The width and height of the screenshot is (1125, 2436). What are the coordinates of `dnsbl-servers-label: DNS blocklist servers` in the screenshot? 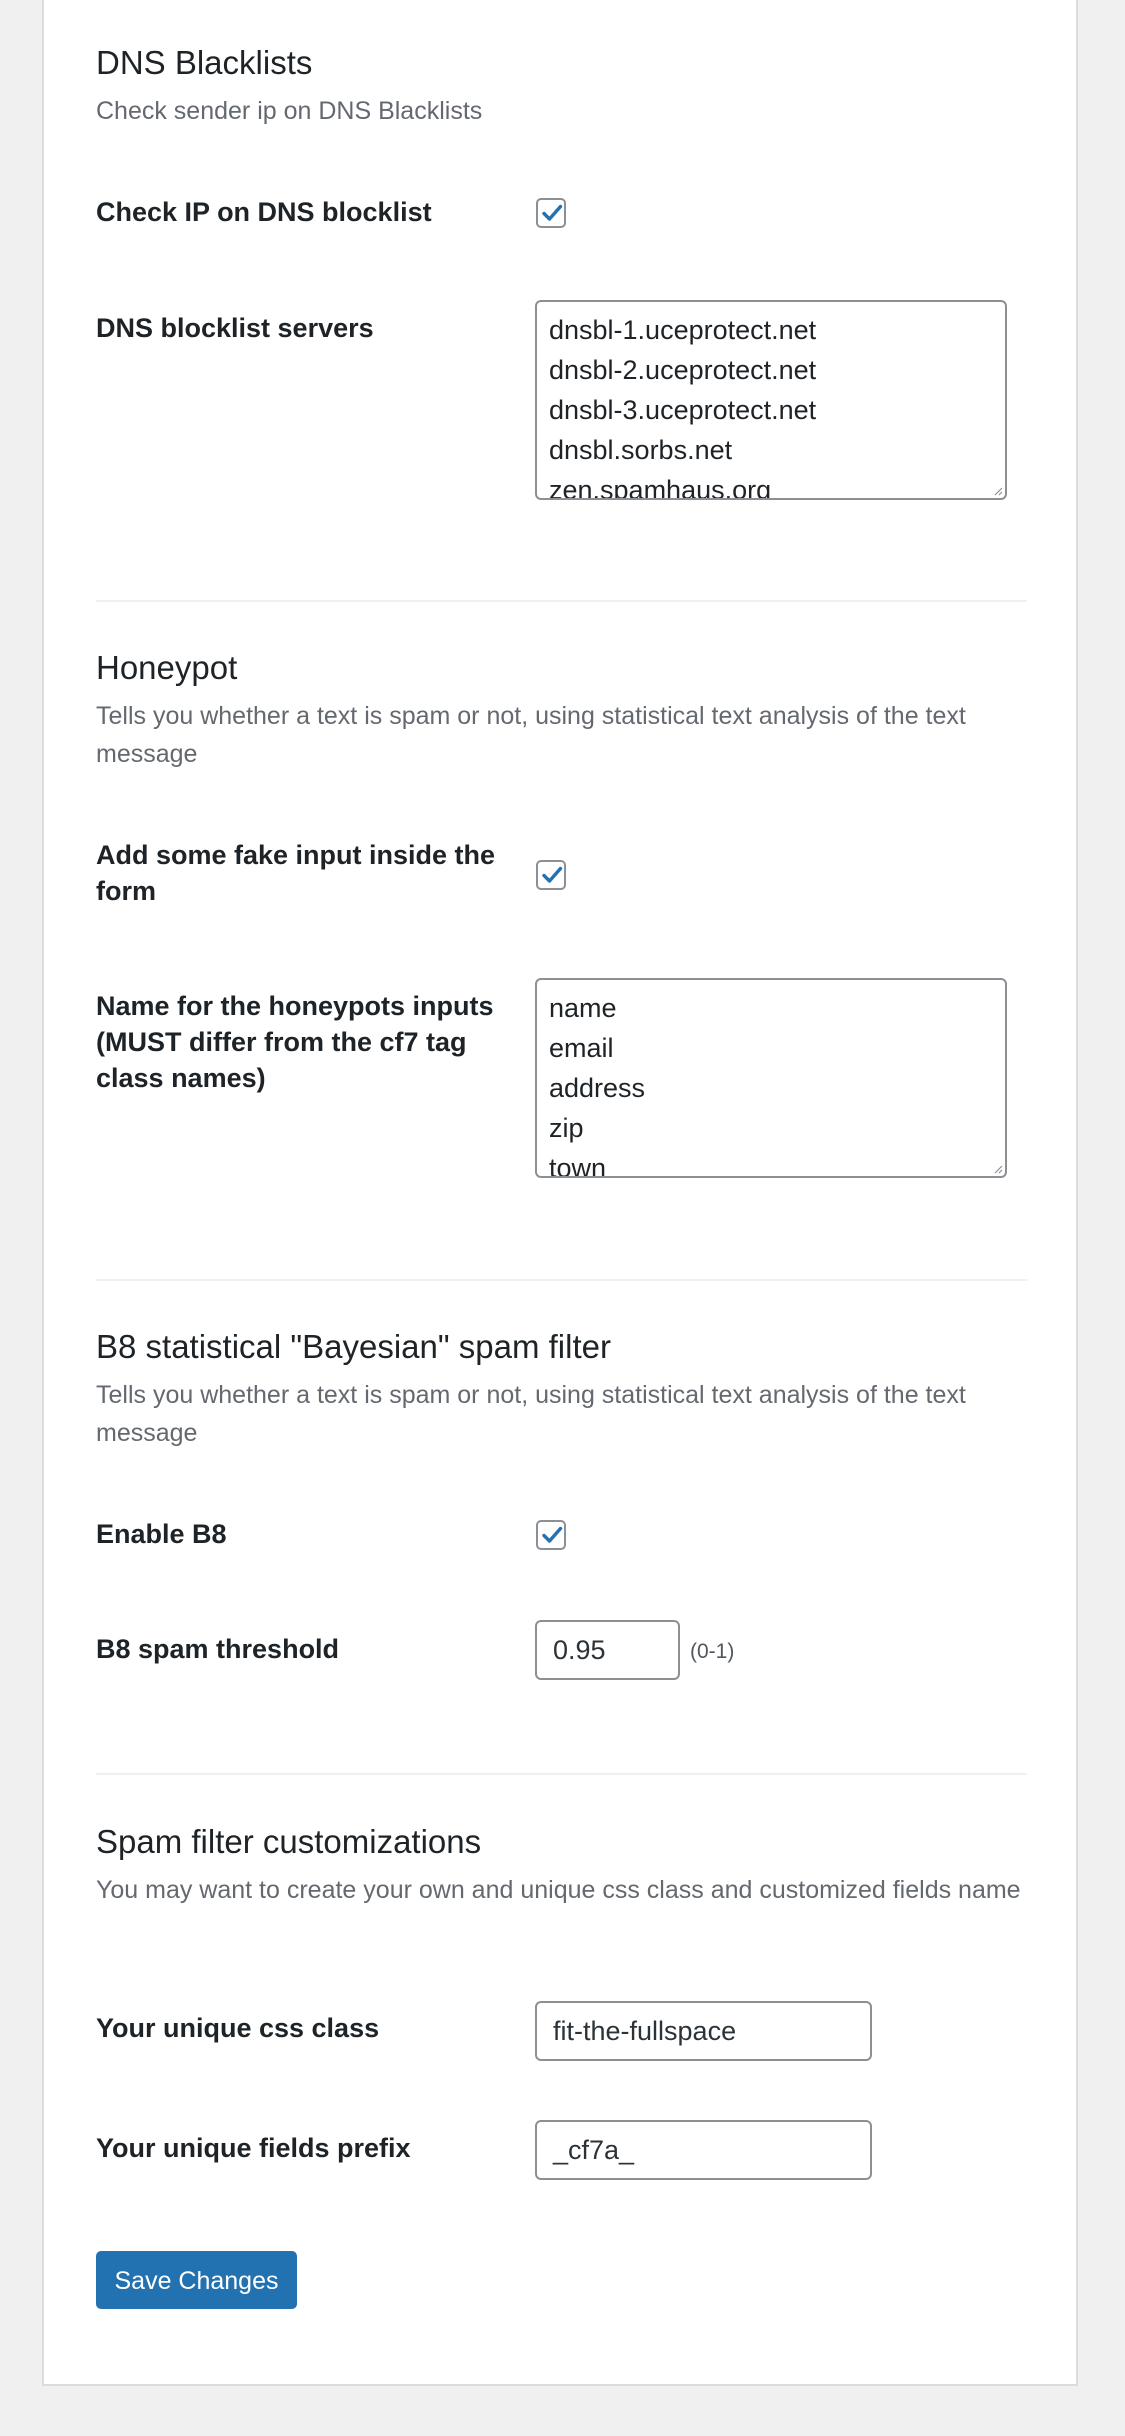 It's located at (235, 328).